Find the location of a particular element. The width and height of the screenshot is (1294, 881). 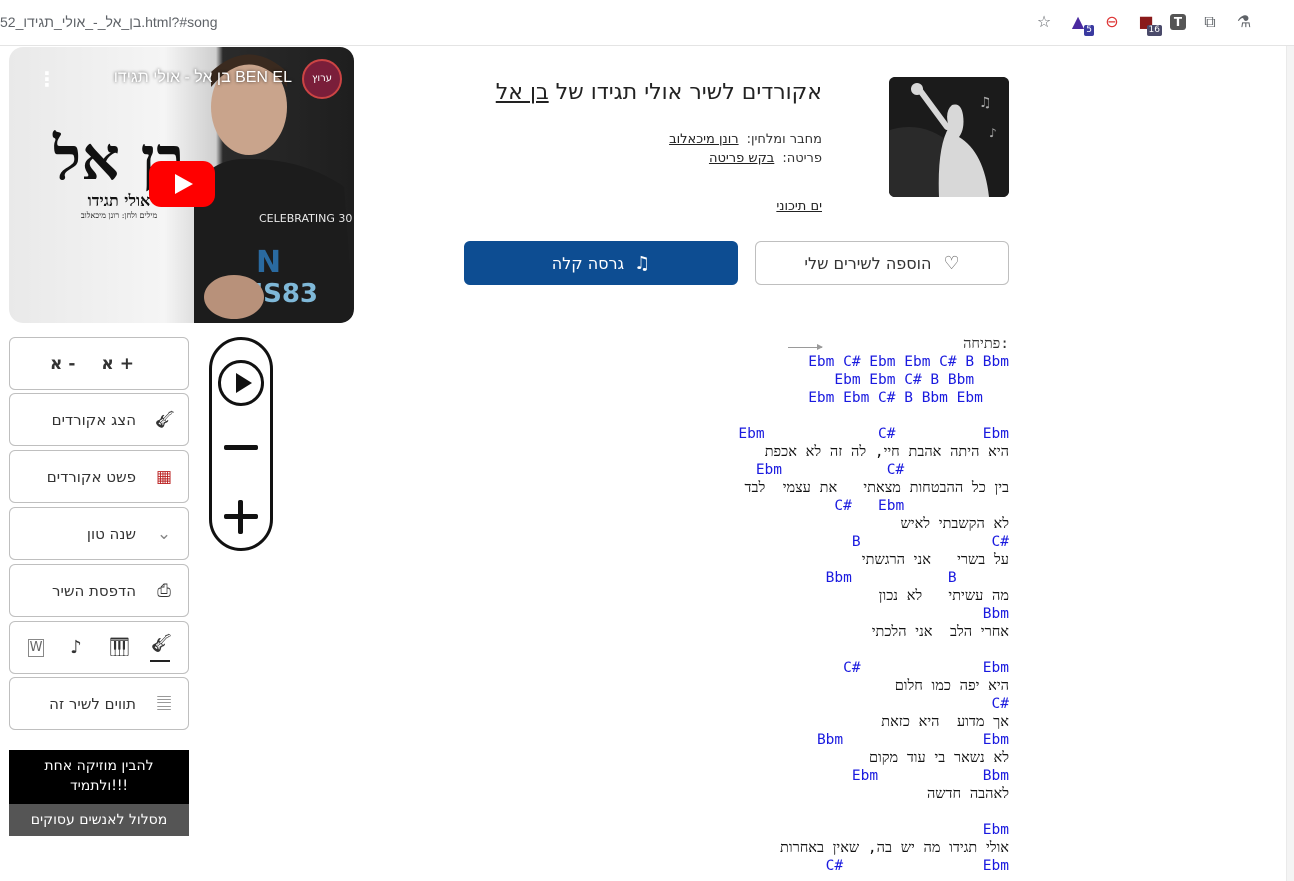

svg-text: N is located at coordinates (268, 262).